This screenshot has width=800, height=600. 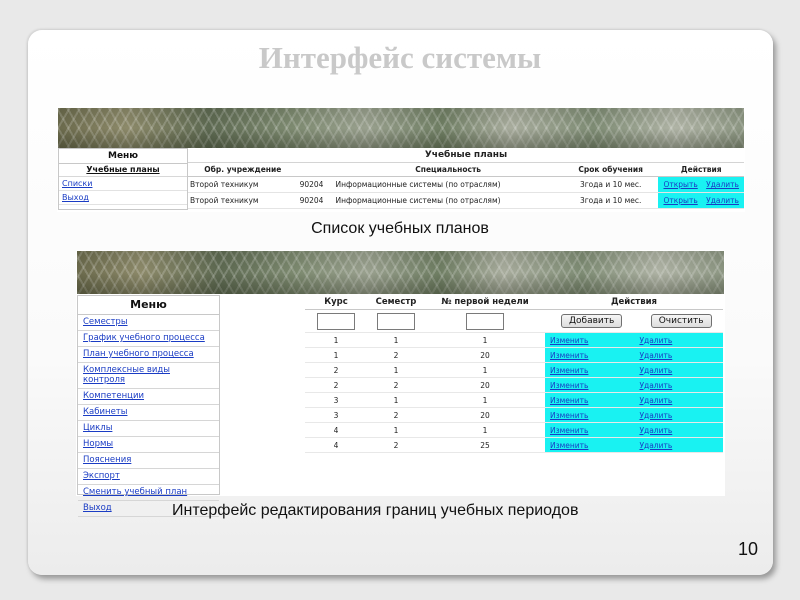 What do you see at coordinates (400, 57) in the screenshot?
I see `slide-title: Интерфейс системы` at bounding box center [400, 57].